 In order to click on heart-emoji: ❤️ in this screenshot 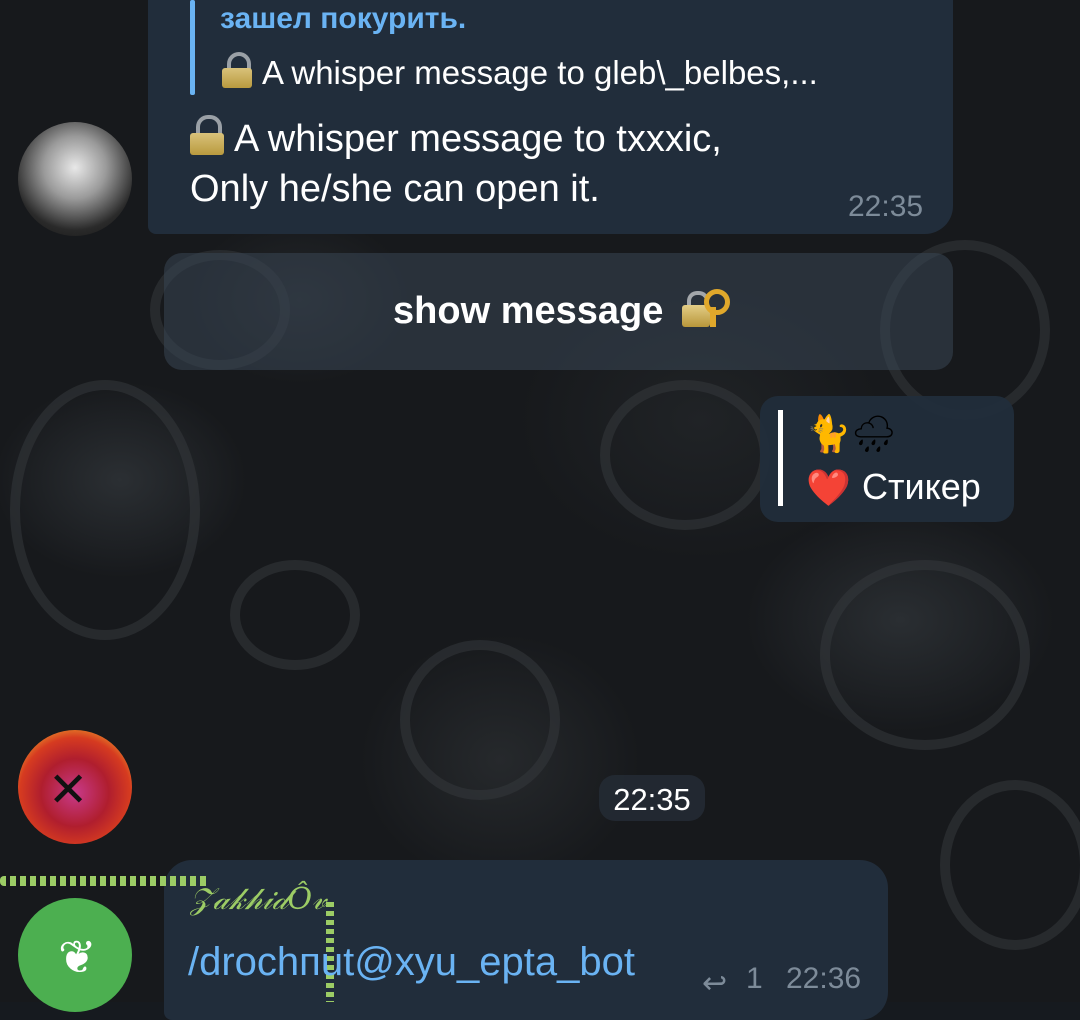, I will do `click(828, 487)`.